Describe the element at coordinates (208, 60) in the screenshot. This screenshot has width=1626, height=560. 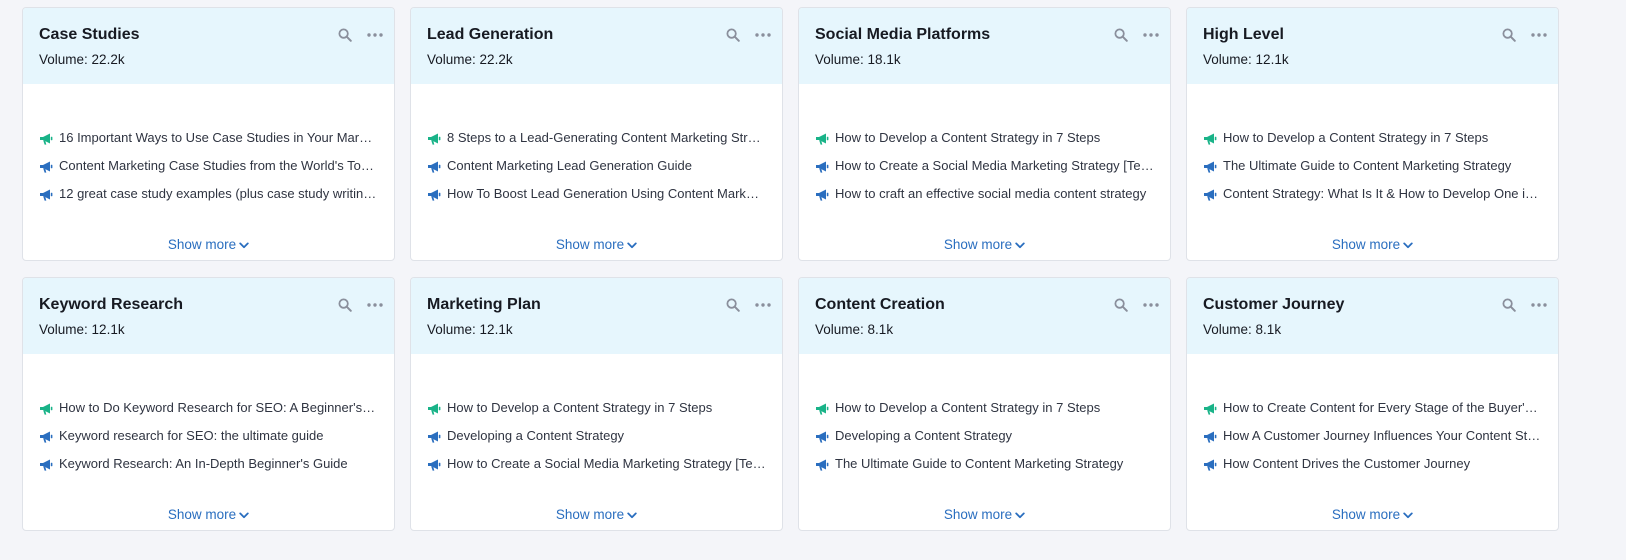
I see `card-volume: Volume: 22.2k` at that location.